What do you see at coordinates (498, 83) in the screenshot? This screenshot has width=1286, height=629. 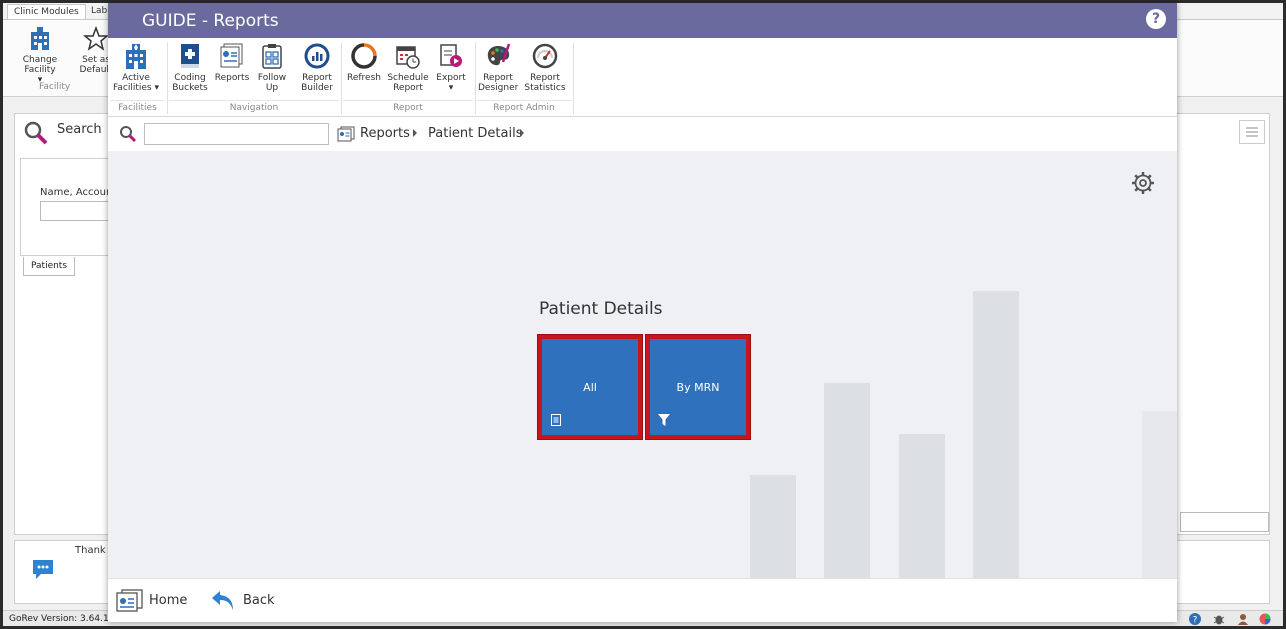 I see `report-designer-label: Report Designer` at bounding box center [498, 83].